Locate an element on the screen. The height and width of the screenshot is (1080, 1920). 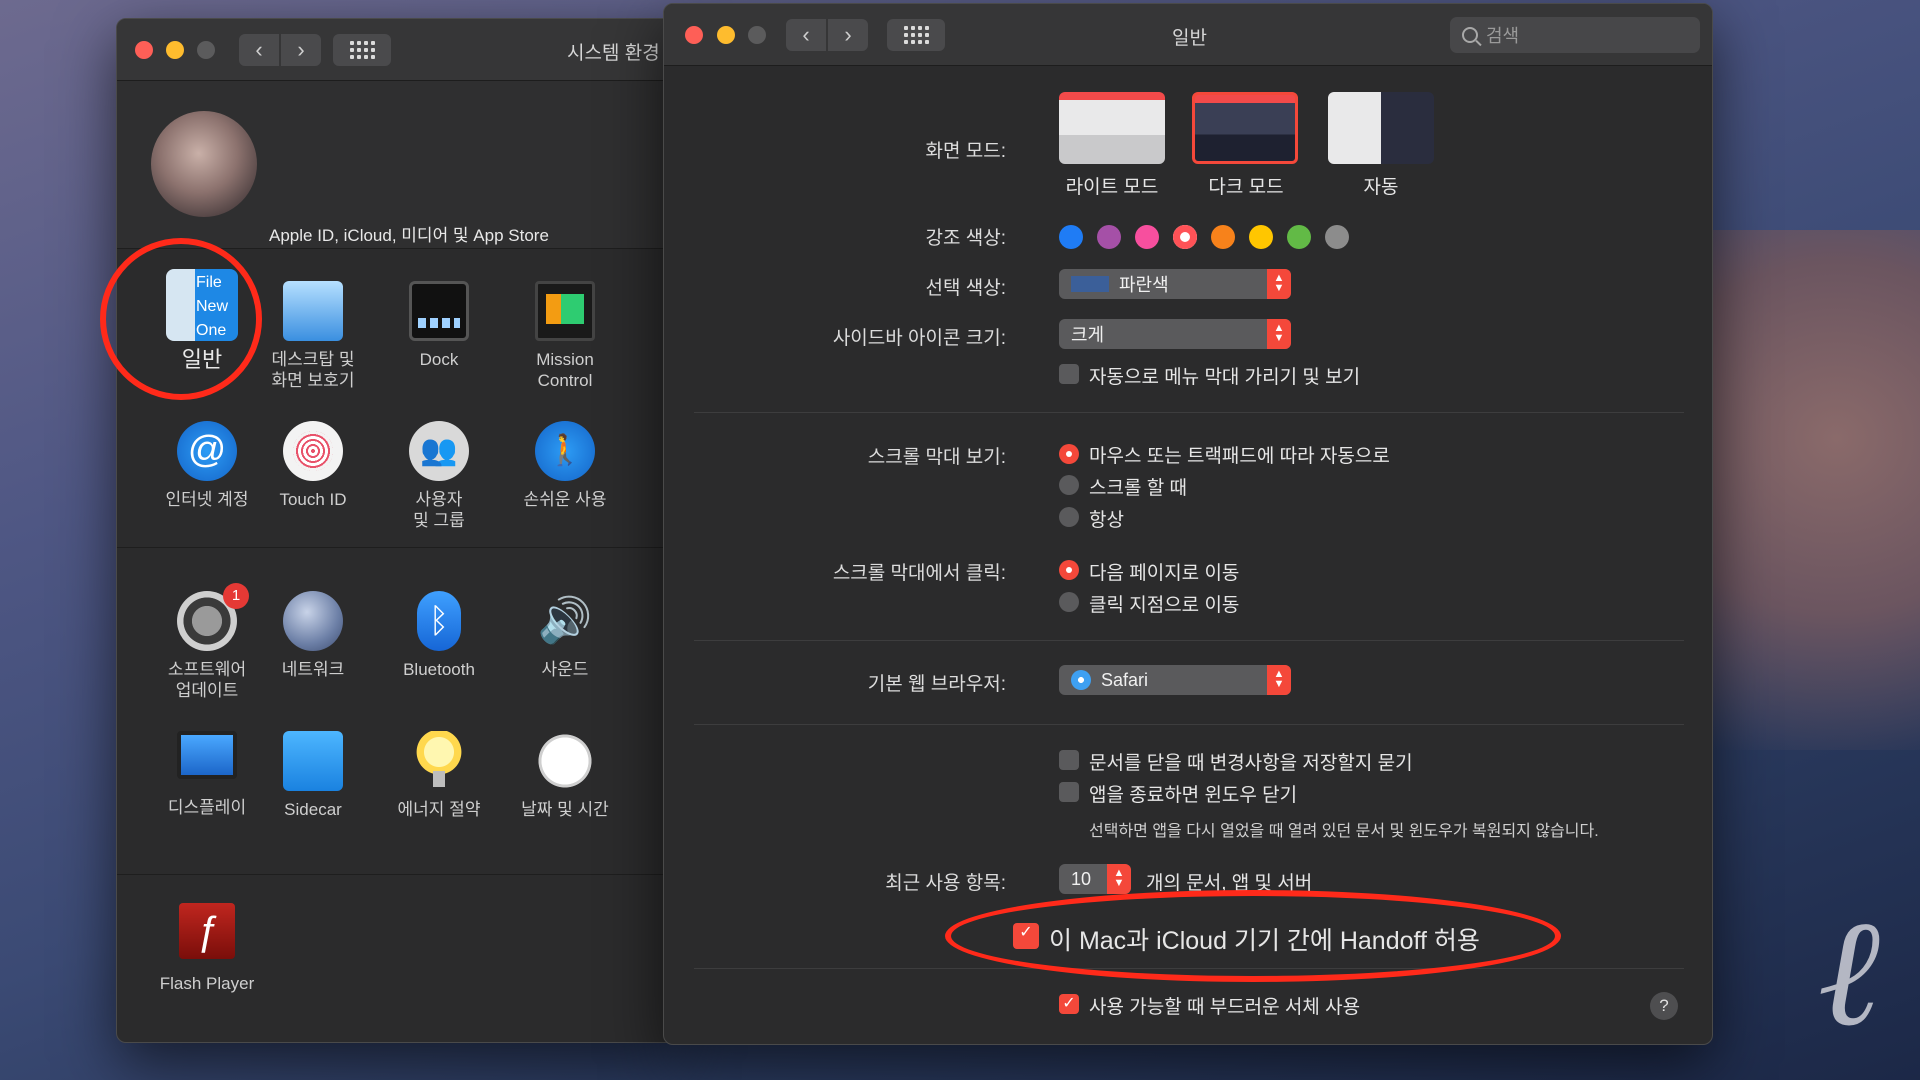
window-title: 시스템 환경 is located at coordinates (613, 53).